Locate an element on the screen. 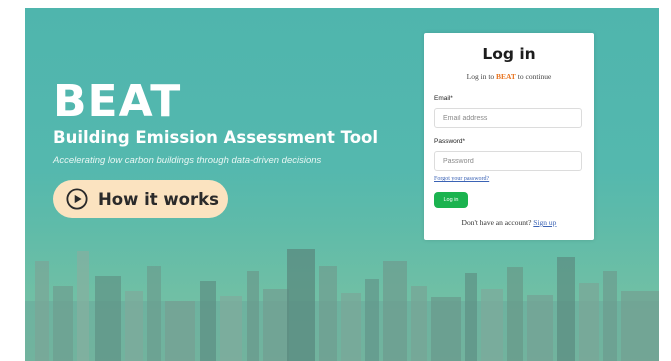 The image size is (671, 361). signup-link: Sign up is located at coordinates (544, 222).